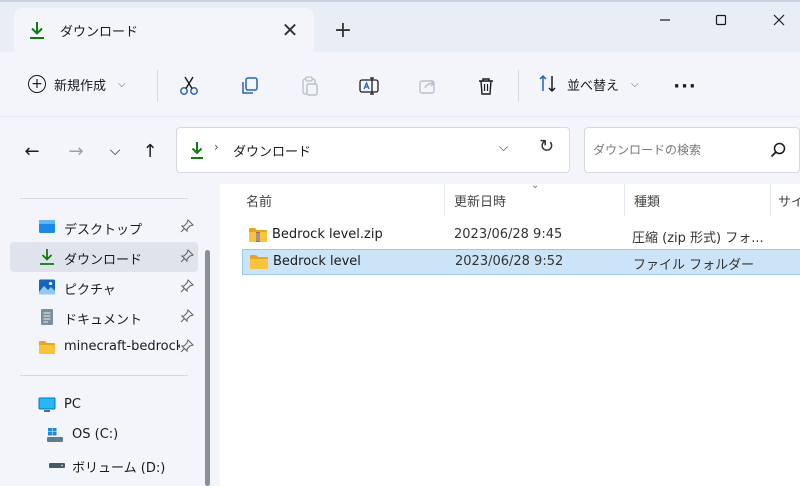 The image size is (800, 486). Describe the element at coordinates (503, 147) in the screenshot. I see `address-dropdown-icon: ⌵` at that location.